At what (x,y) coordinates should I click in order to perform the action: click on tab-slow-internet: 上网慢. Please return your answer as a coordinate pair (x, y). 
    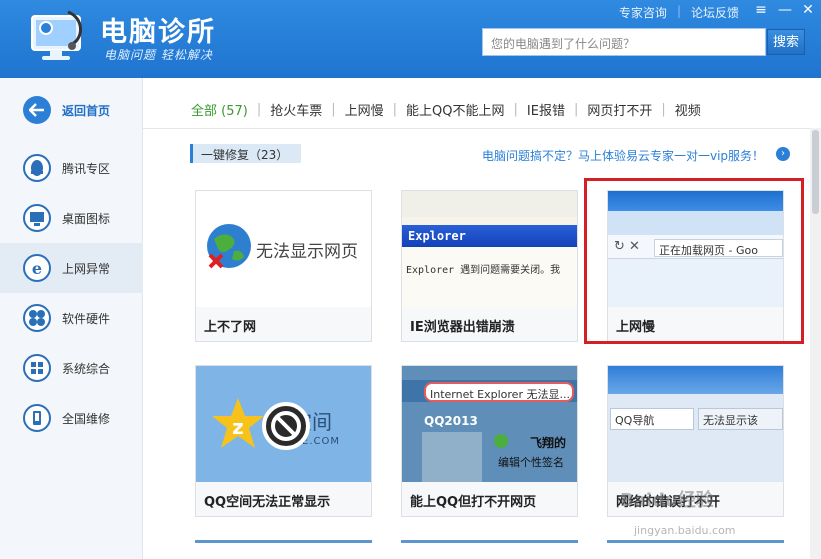
    Looking at the image, I should click on (364, 109).